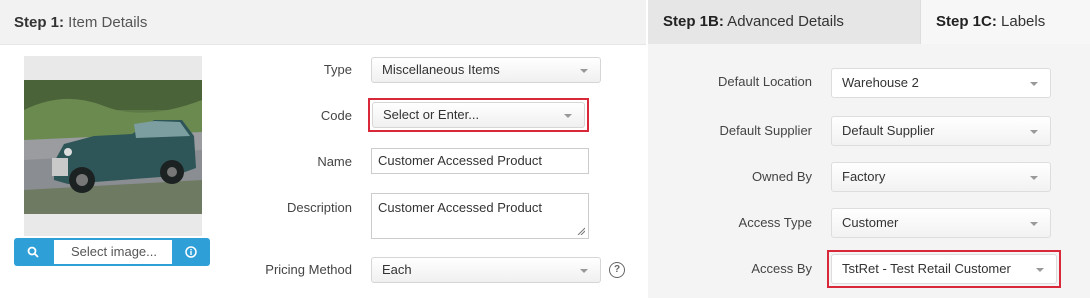 This screenshot has height=298, width=1090. Describe the element at coordinates (486, 270) in the screenshot. I see `pricing-method-select: Each` at that location.